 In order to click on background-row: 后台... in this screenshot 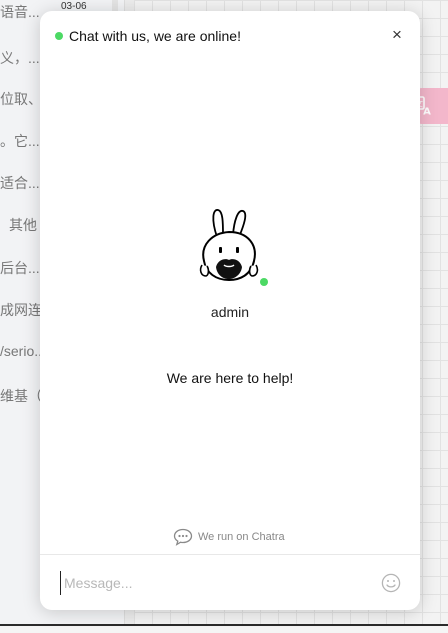, I will do `click(20, 268)`.